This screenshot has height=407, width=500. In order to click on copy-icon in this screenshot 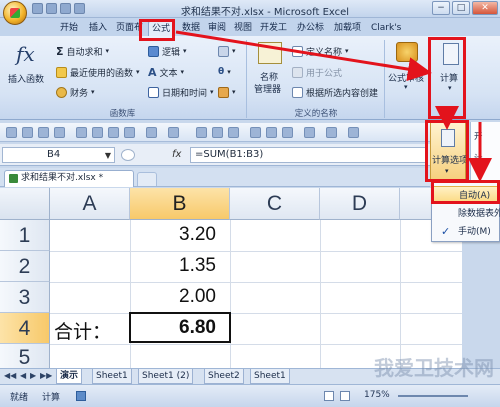, I will do `click(43, 132)`.